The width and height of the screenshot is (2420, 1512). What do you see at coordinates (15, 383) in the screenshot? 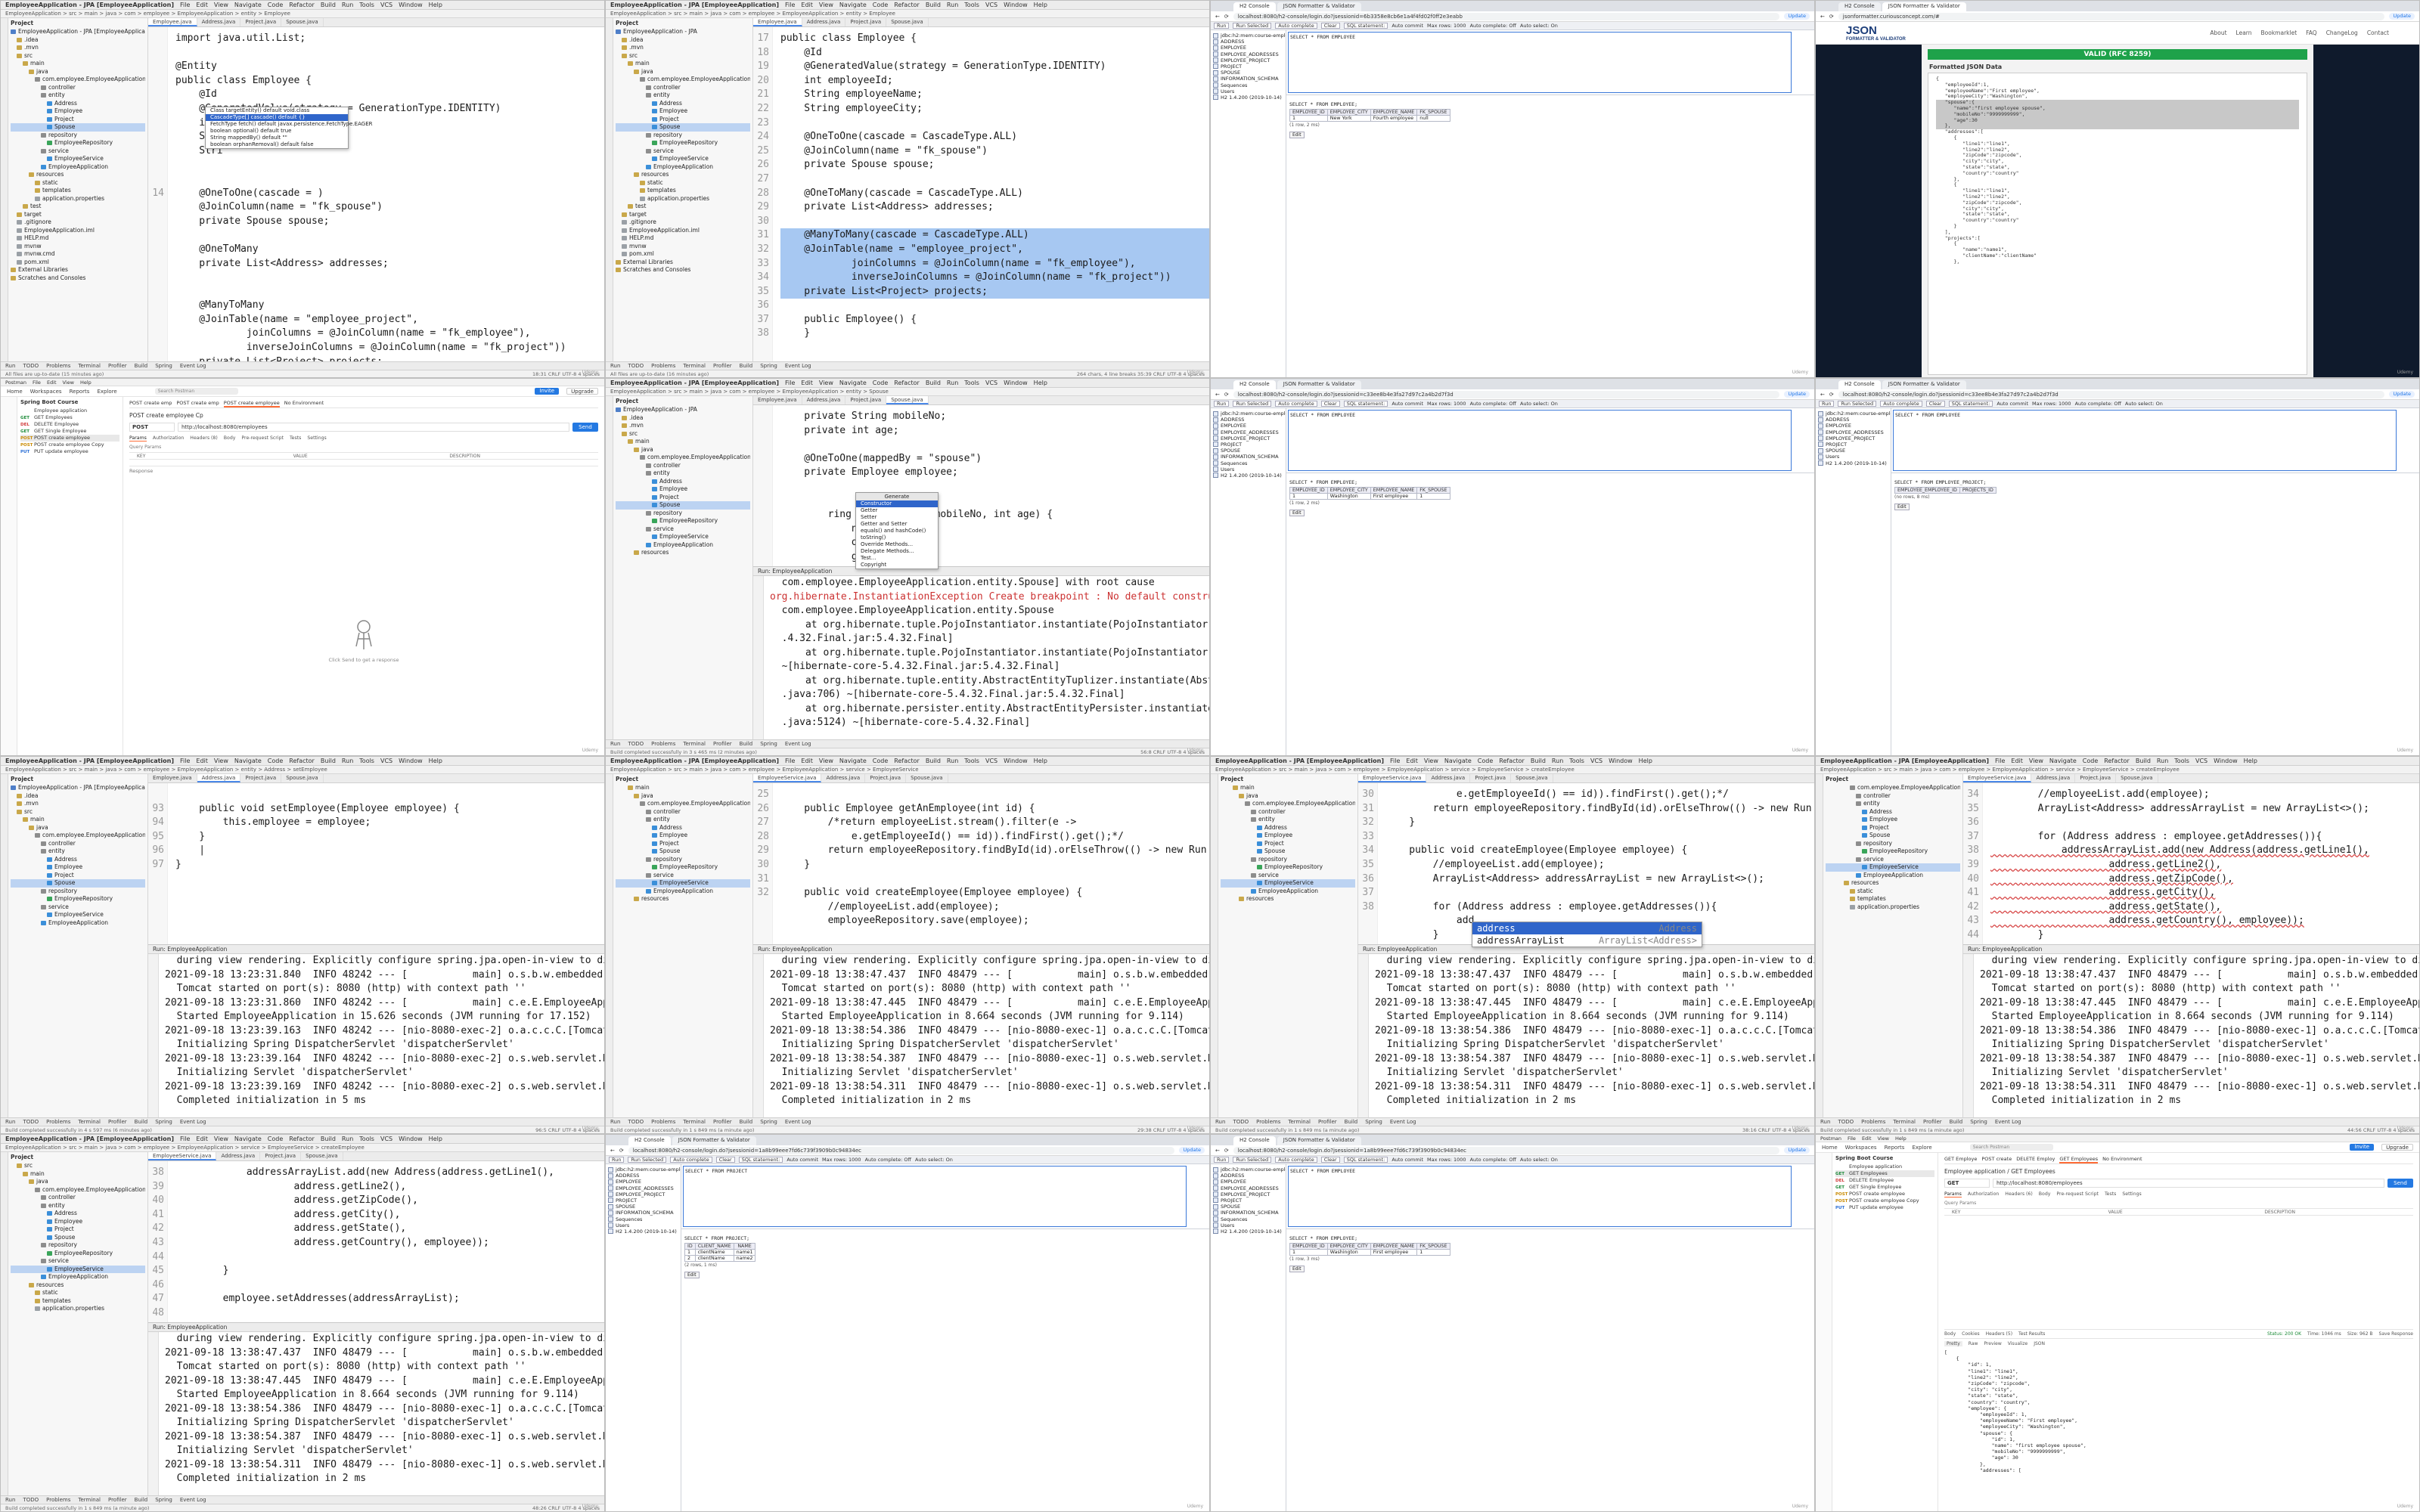
I see `os-menu-item: Postman` at bounding box center [15, 383].